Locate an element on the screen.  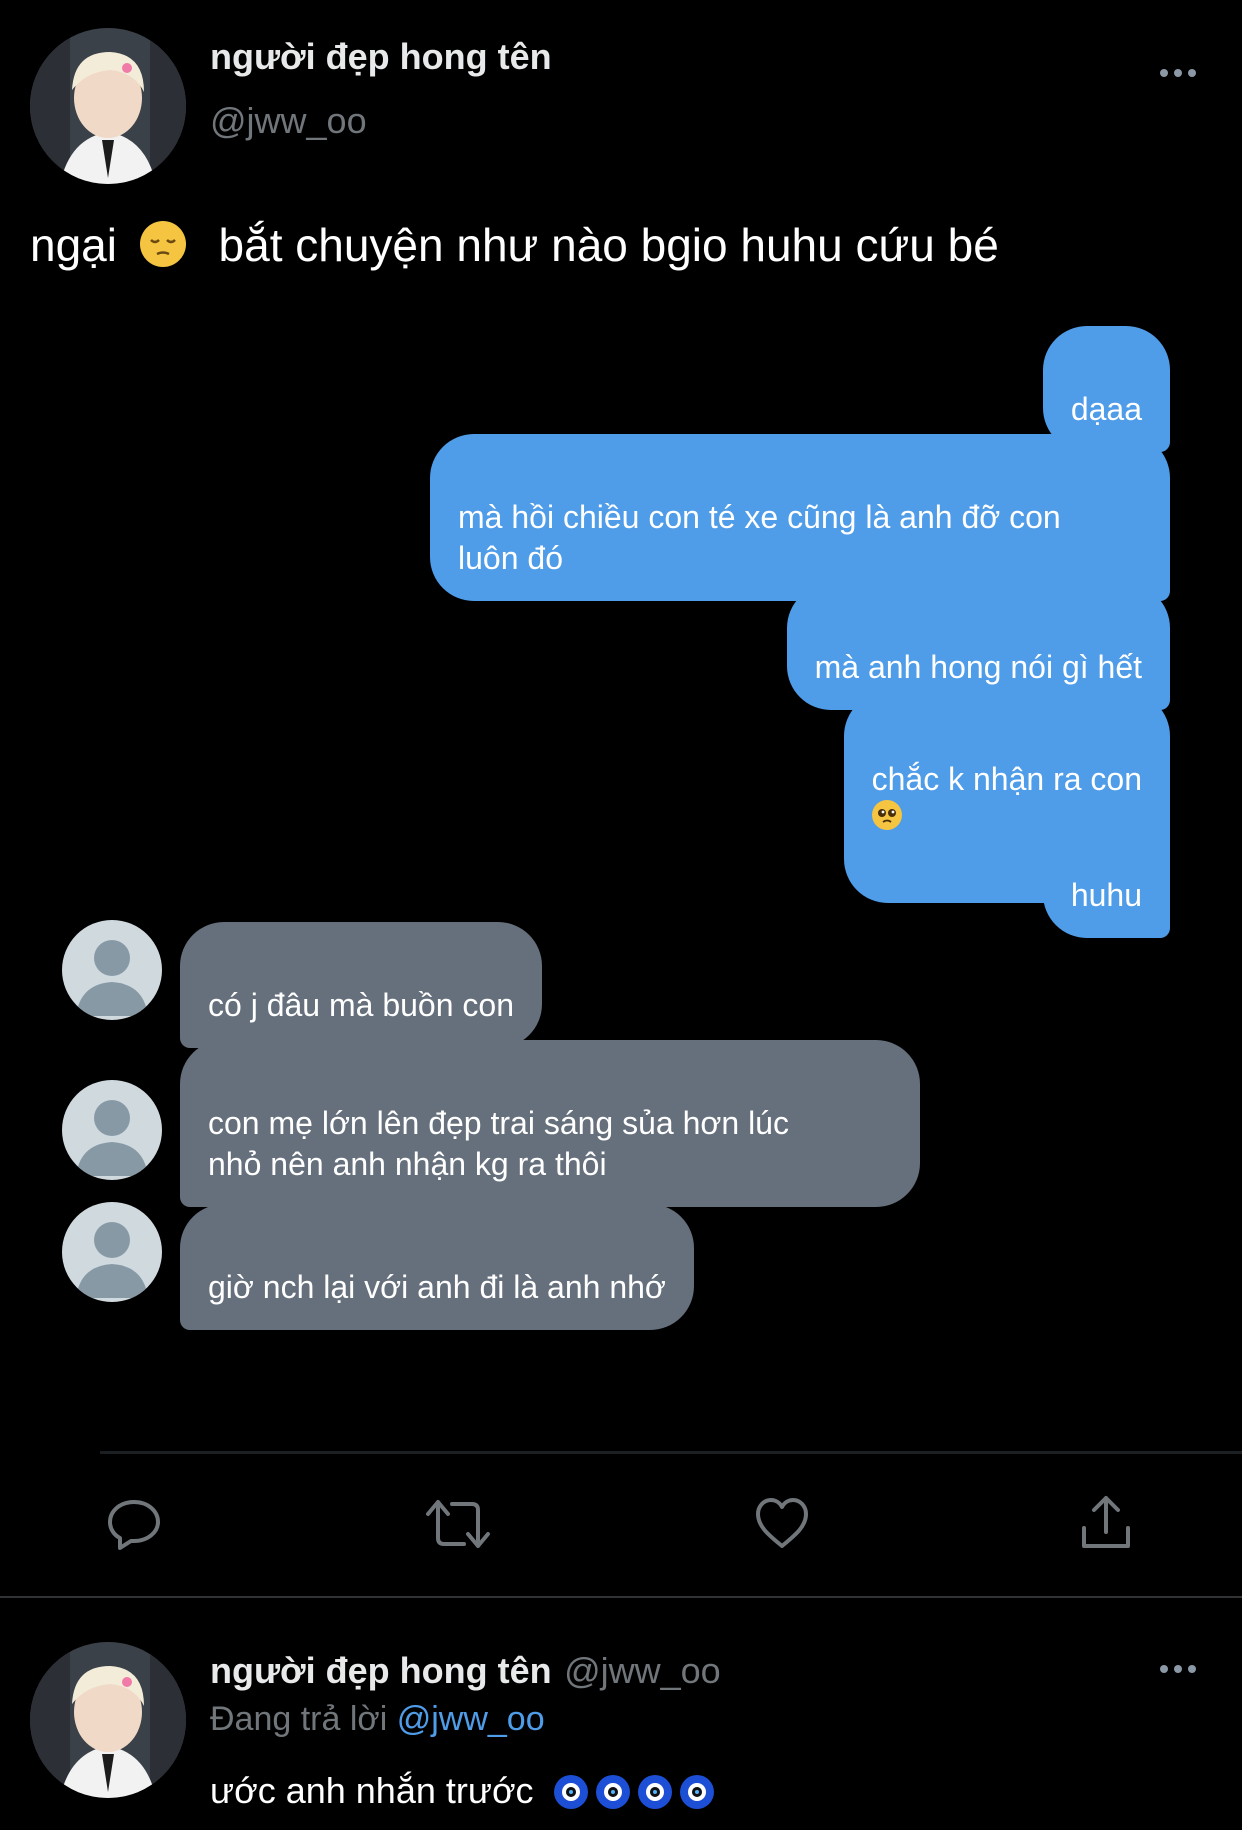
reply-author-handle: @jww_oo is located at coordinates (642, 1670).